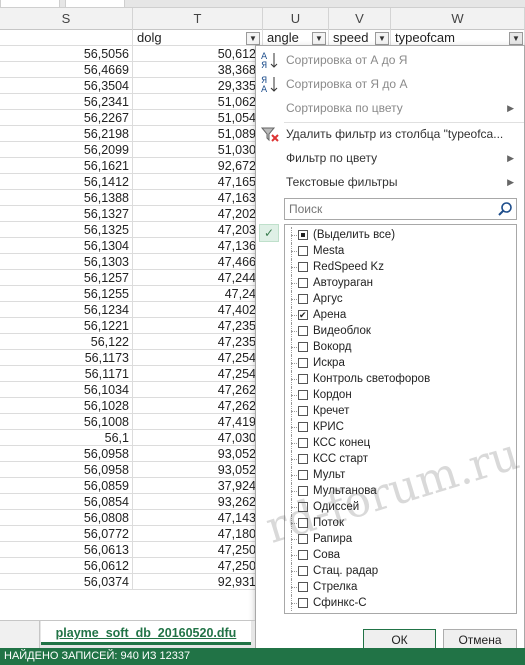 The height and width of the screenshot is (665, 525). What do you see at coordinates (400, 251) in the screenshot?
I see `filter-value-item: Mesta` at bounding box center [400, 251].